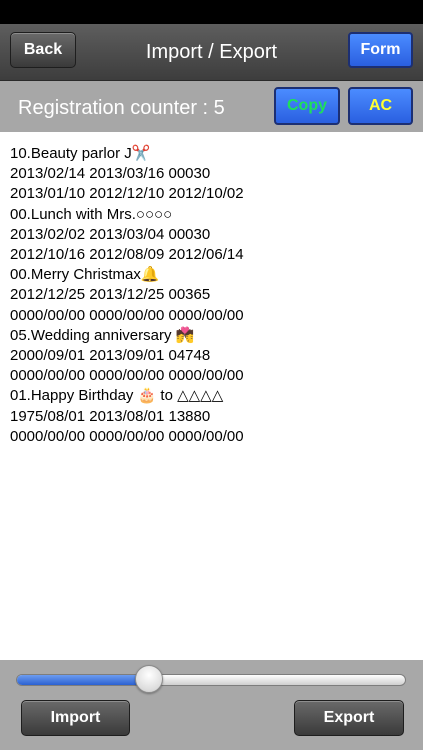  Describe the element at coordinates (75, 718) in the screenshot. I see `import-button: Import` at that location.